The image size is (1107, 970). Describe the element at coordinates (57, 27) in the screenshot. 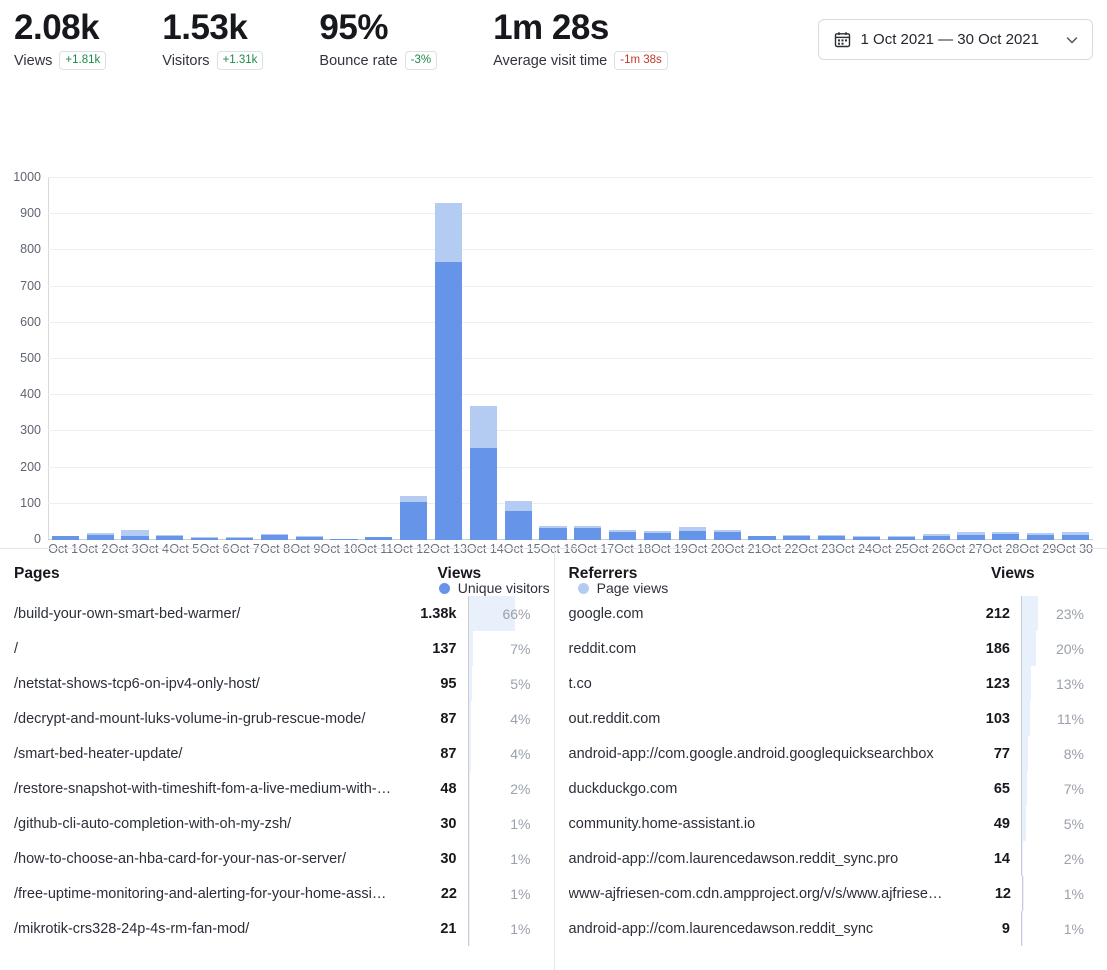

I see `stat-value: 2.08k` at that location.